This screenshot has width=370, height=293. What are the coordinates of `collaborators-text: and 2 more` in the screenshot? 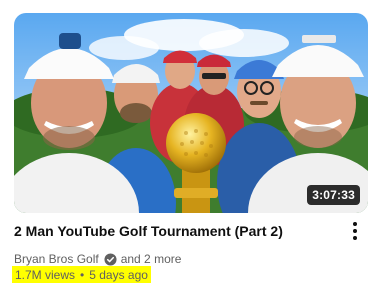 It's located at (151, 259).